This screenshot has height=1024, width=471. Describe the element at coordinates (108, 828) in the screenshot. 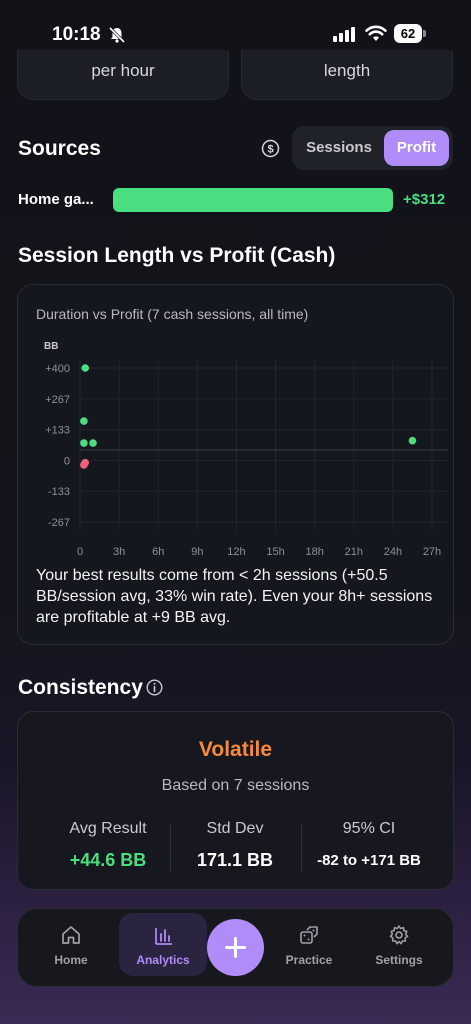

I see `stat-label: Avg Result` at that location.